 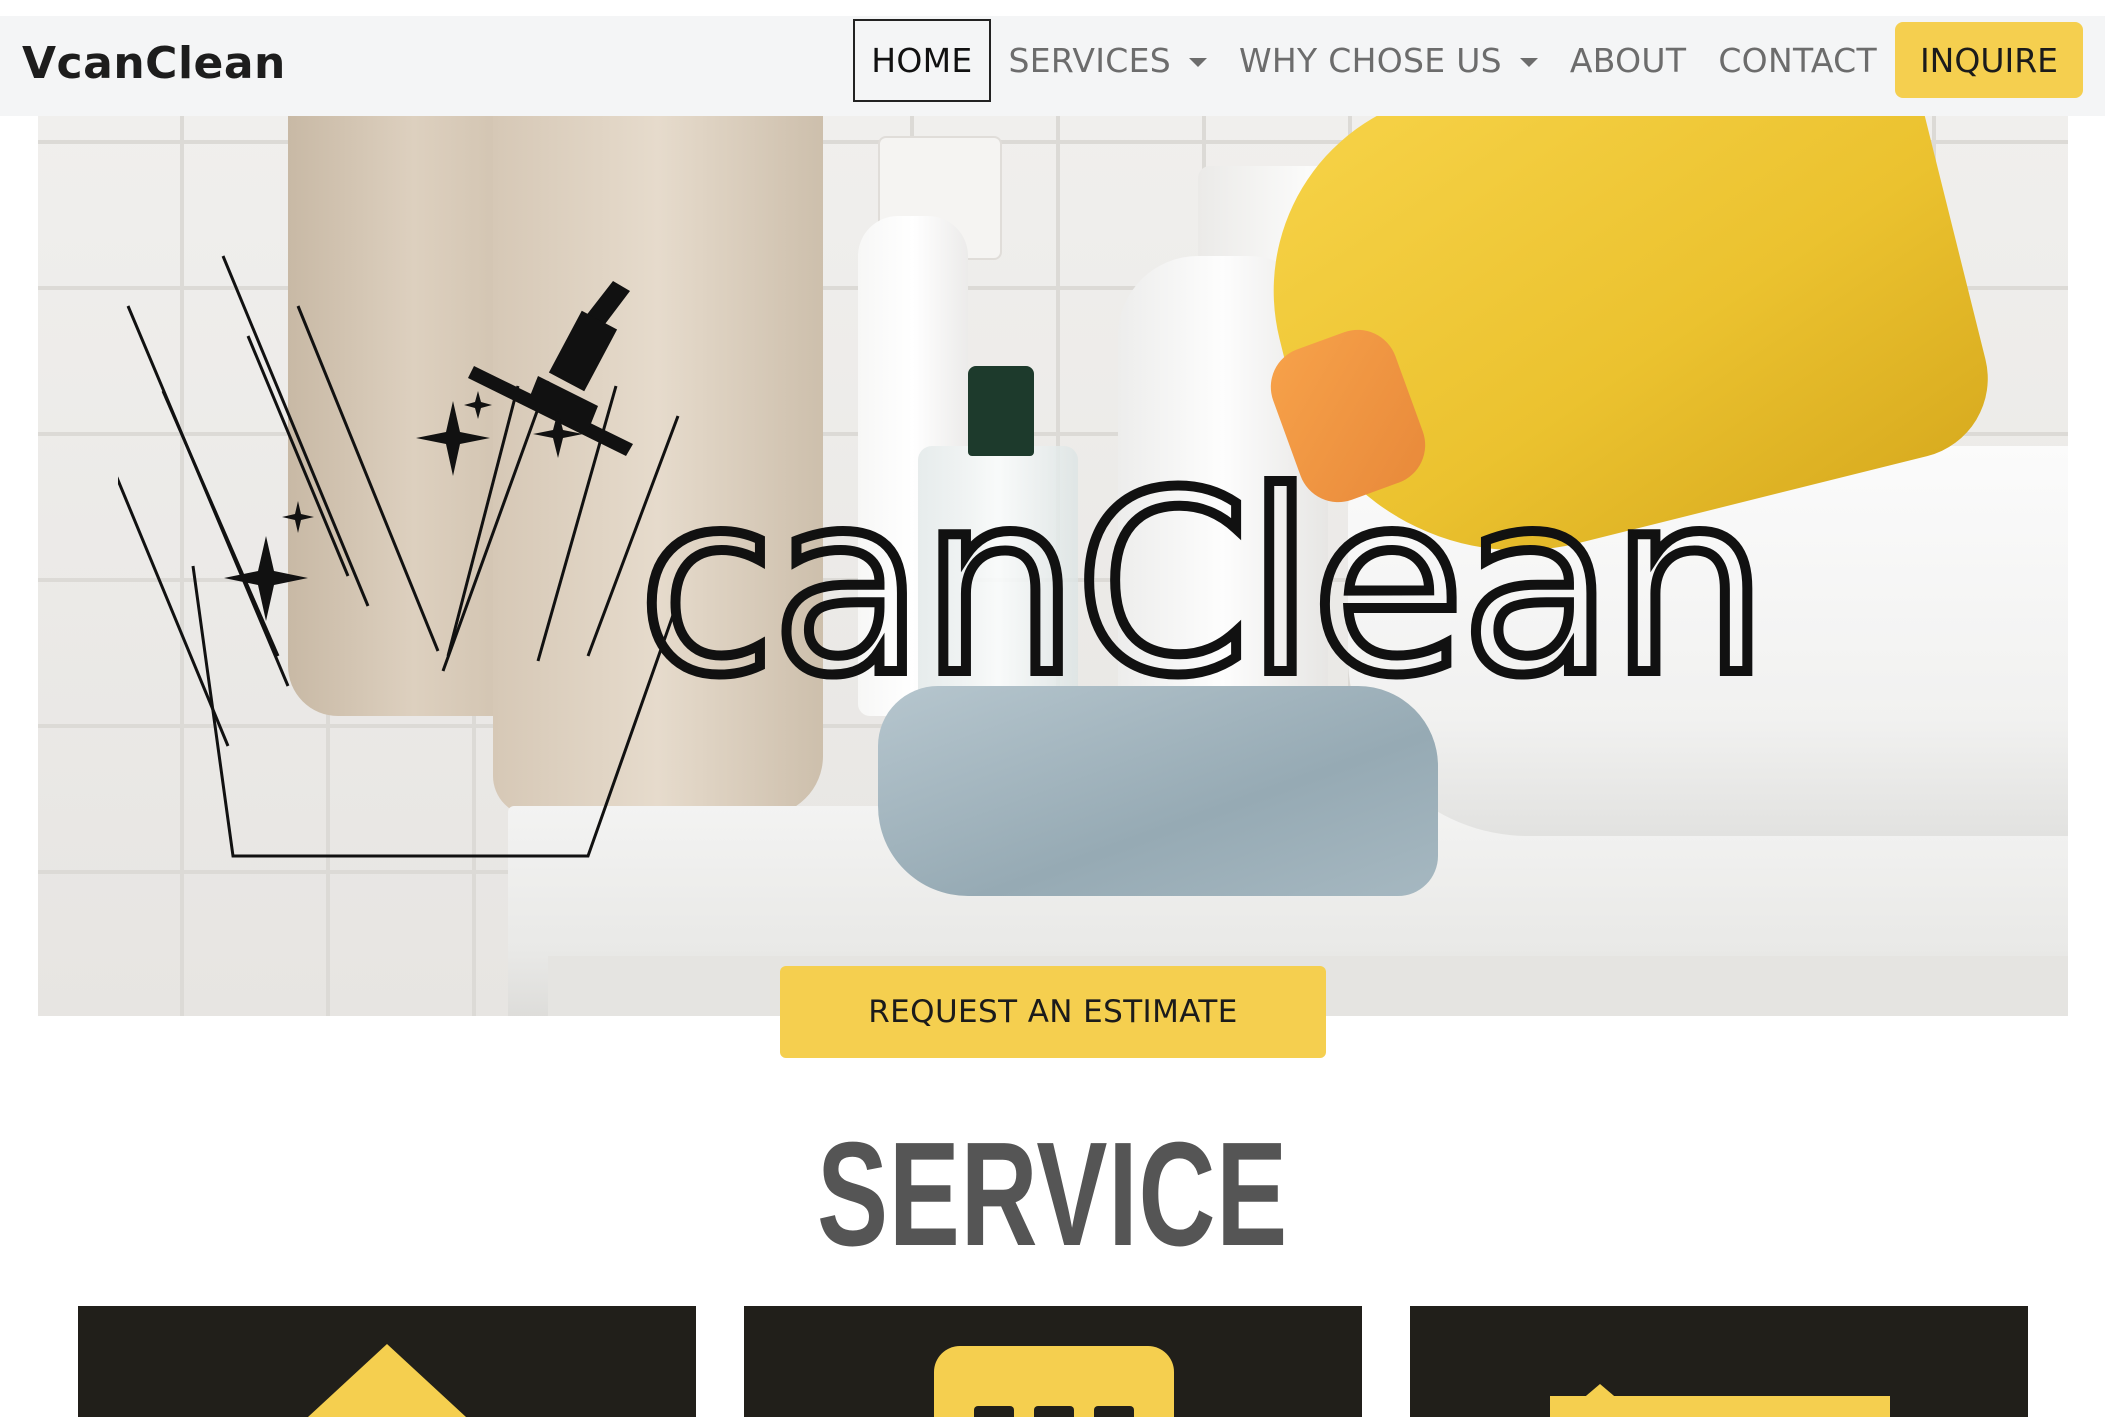 I want to click on sparkle-icon, so click(x=403, y=506).